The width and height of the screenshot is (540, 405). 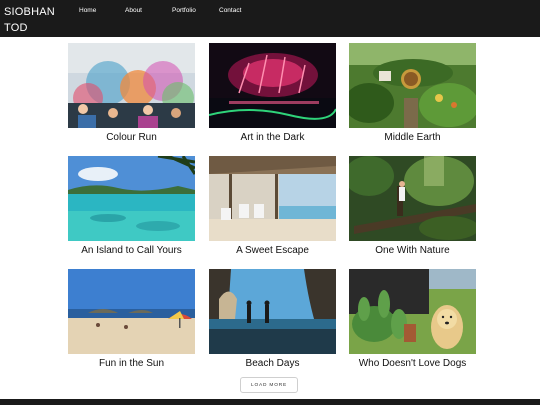 I want to click on top-nav-bar: SIOBHAN TOD Home About Portfolio Contact, so click(x=270, y=18).